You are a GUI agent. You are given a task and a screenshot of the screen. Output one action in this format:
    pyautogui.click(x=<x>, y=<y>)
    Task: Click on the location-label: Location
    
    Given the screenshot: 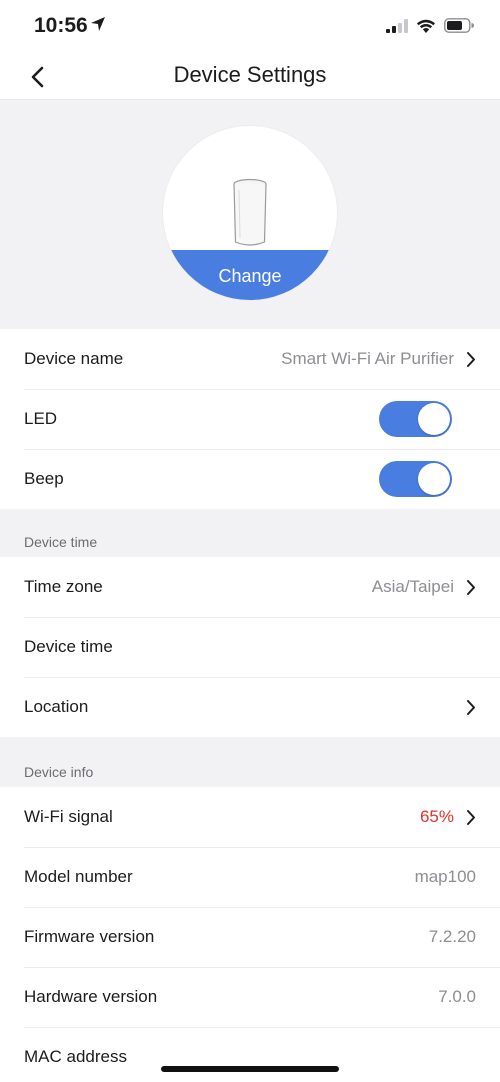 What is the action you would take?
    pyautogui.click(x=56, y=706)
    